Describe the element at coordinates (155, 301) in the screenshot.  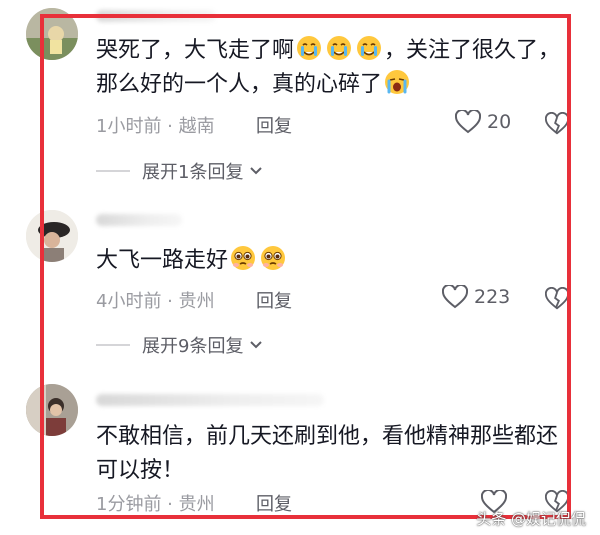
I see `comment-meta: 4小时前 · 贵州` at that location.